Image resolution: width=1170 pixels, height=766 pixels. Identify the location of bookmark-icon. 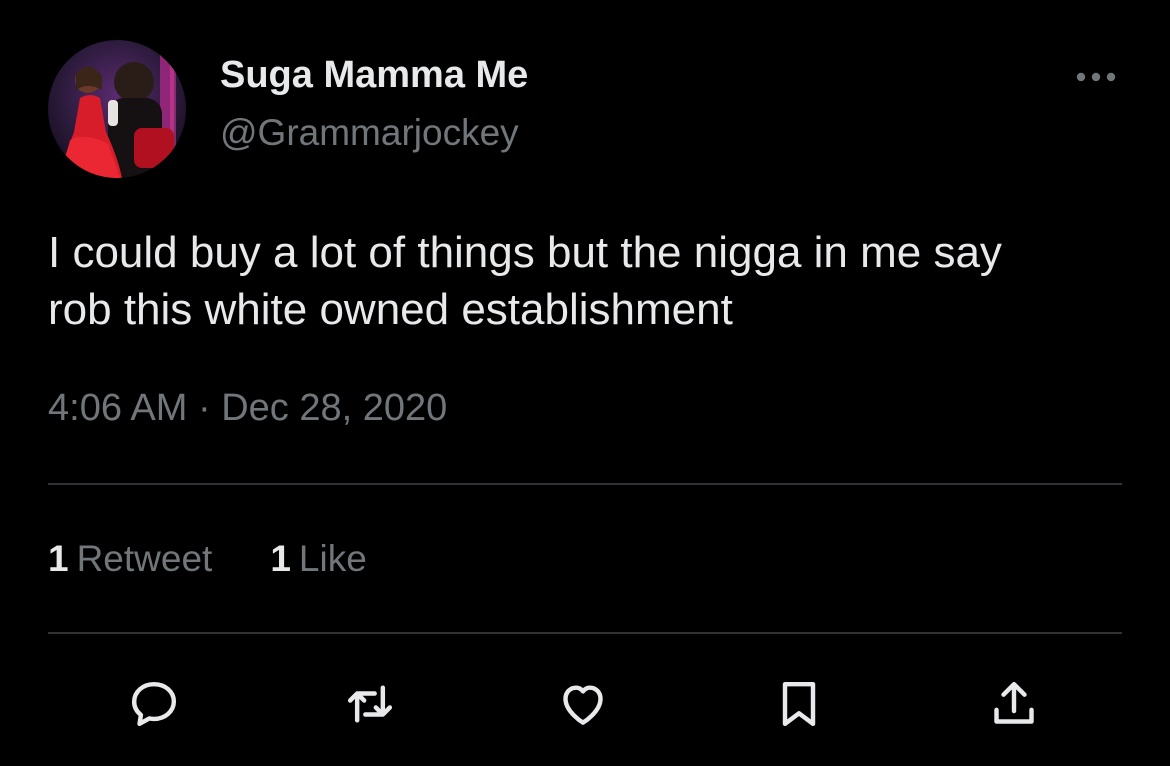
(799, 704).